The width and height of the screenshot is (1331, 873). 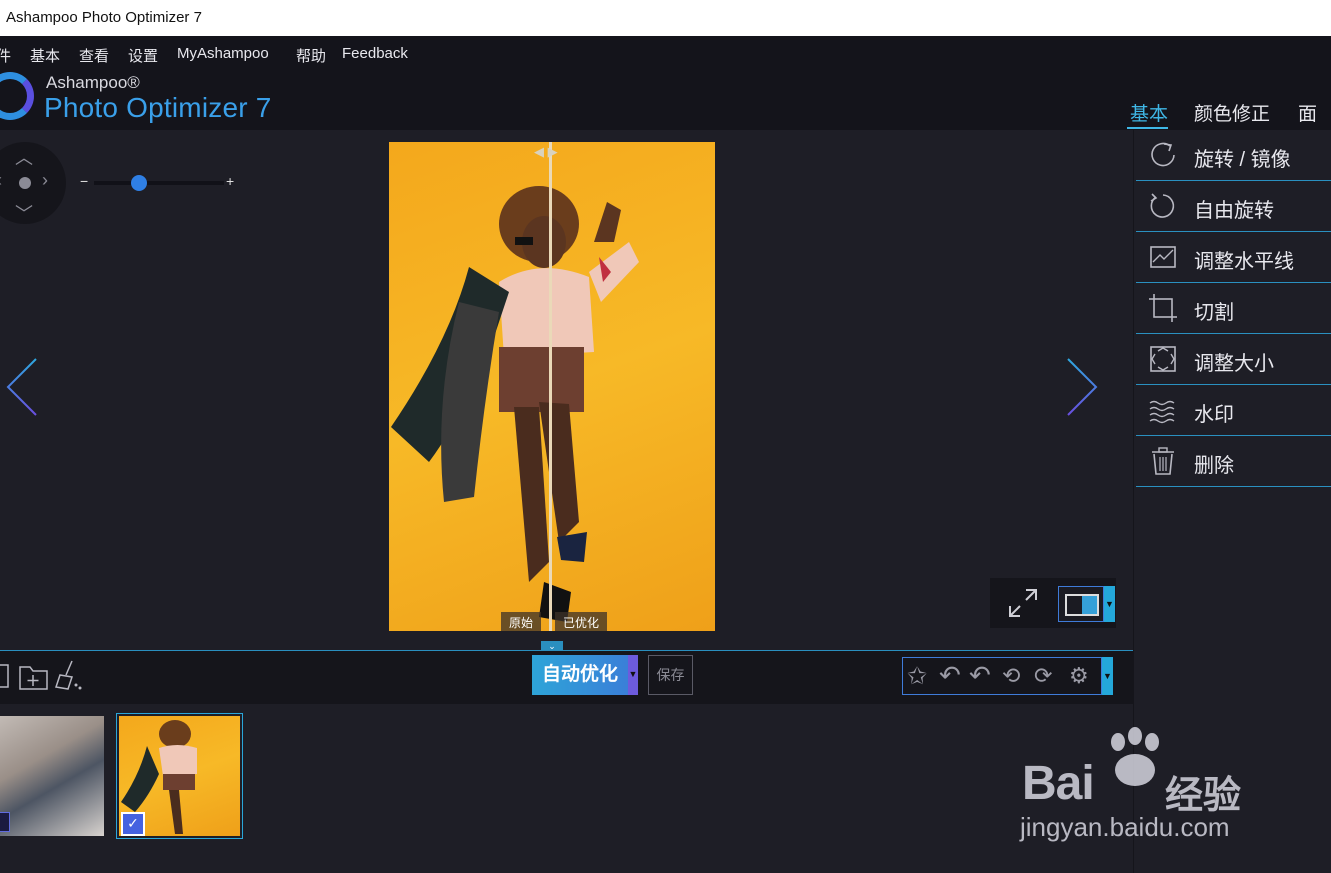 What do you see at coordinates (515, 404) in the screenshot?
I see `photo-subject` at bounding box center [515, 404].